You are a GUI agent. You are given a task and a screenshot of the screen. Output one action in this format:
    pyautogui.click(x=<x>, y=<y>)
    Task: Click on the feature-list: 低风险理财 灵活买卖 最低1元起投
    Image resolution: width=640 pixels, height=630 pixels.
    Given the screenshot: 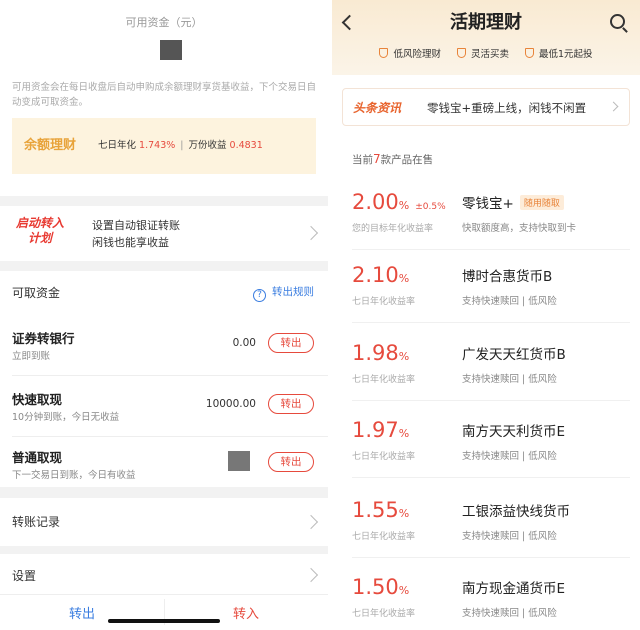 What is the action you would take?
    pyautogui.click(x=486, y=53)
    